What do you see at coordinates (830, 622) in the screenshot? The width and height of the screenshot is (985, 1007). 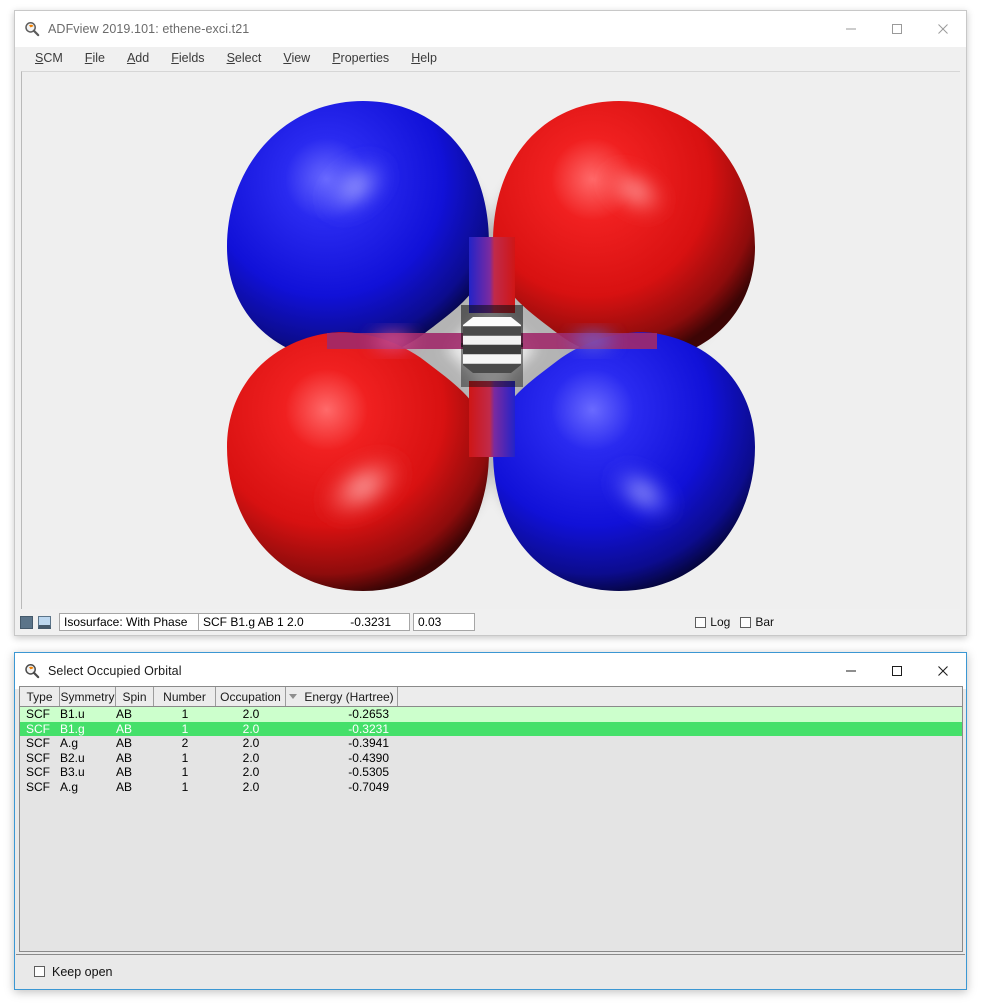 I see `statusbar-options: Log Bar` at bounding box center [830, 622].